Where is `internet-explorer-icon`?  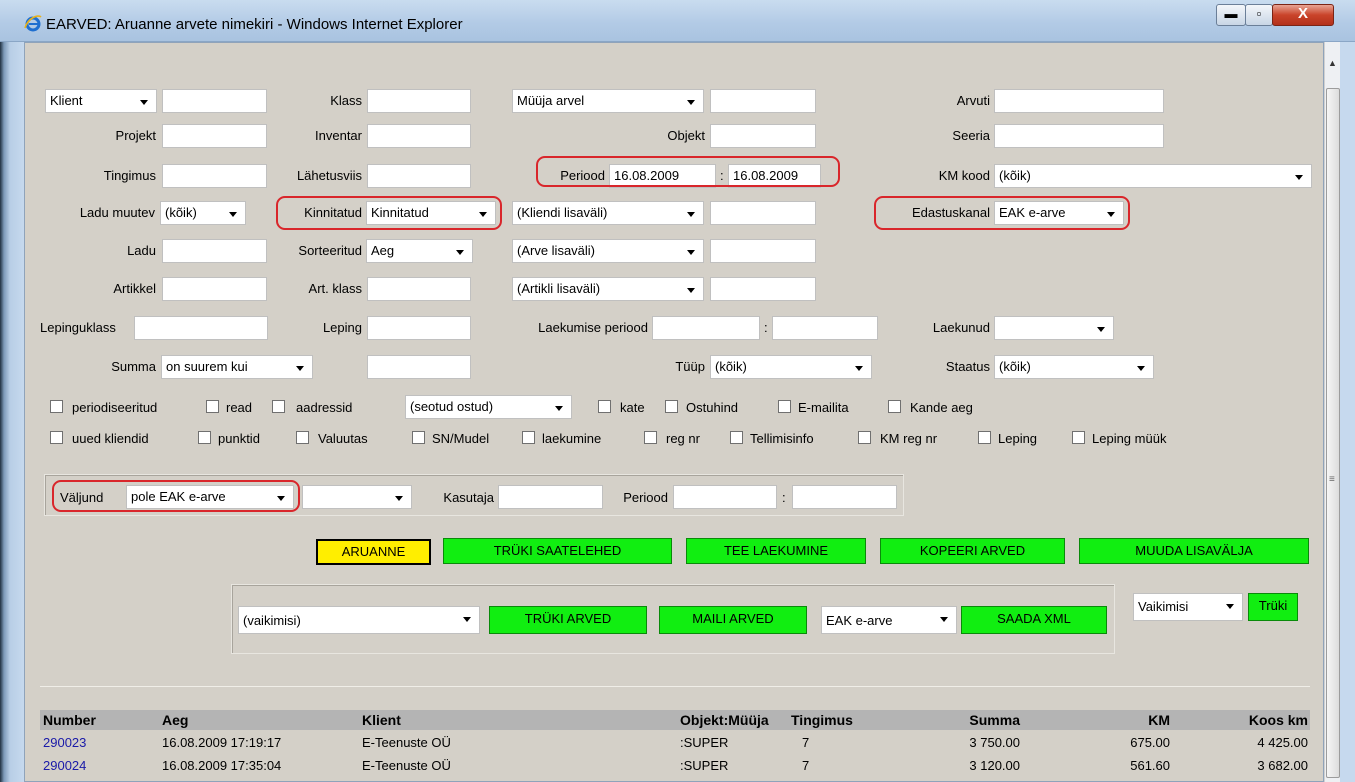 internet-explorer-icon is located at coordinates (33, 23).